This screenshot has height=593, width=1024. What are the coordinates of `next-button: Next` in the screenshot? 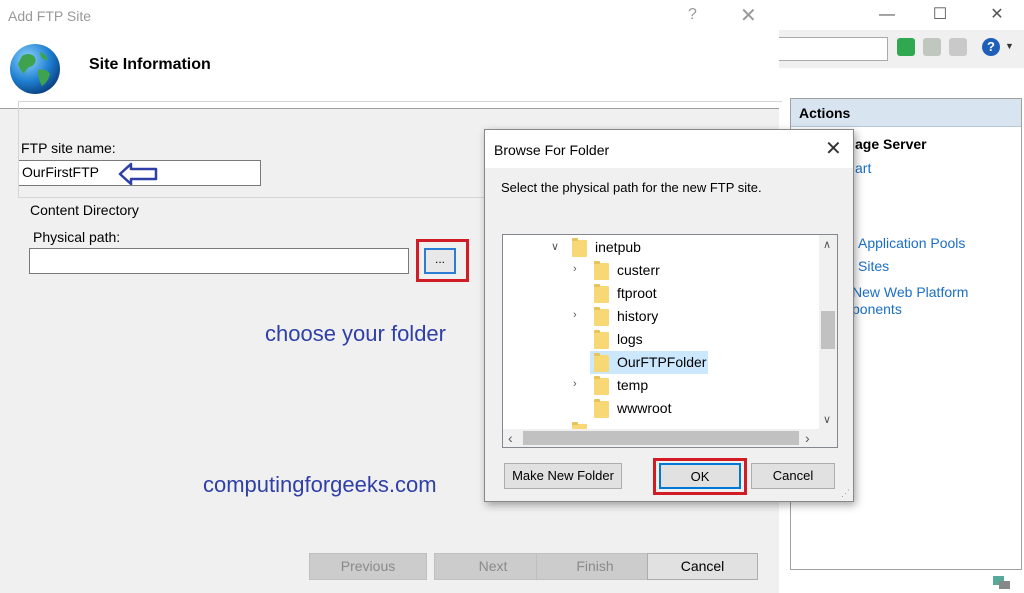 It's located at (493, 566).